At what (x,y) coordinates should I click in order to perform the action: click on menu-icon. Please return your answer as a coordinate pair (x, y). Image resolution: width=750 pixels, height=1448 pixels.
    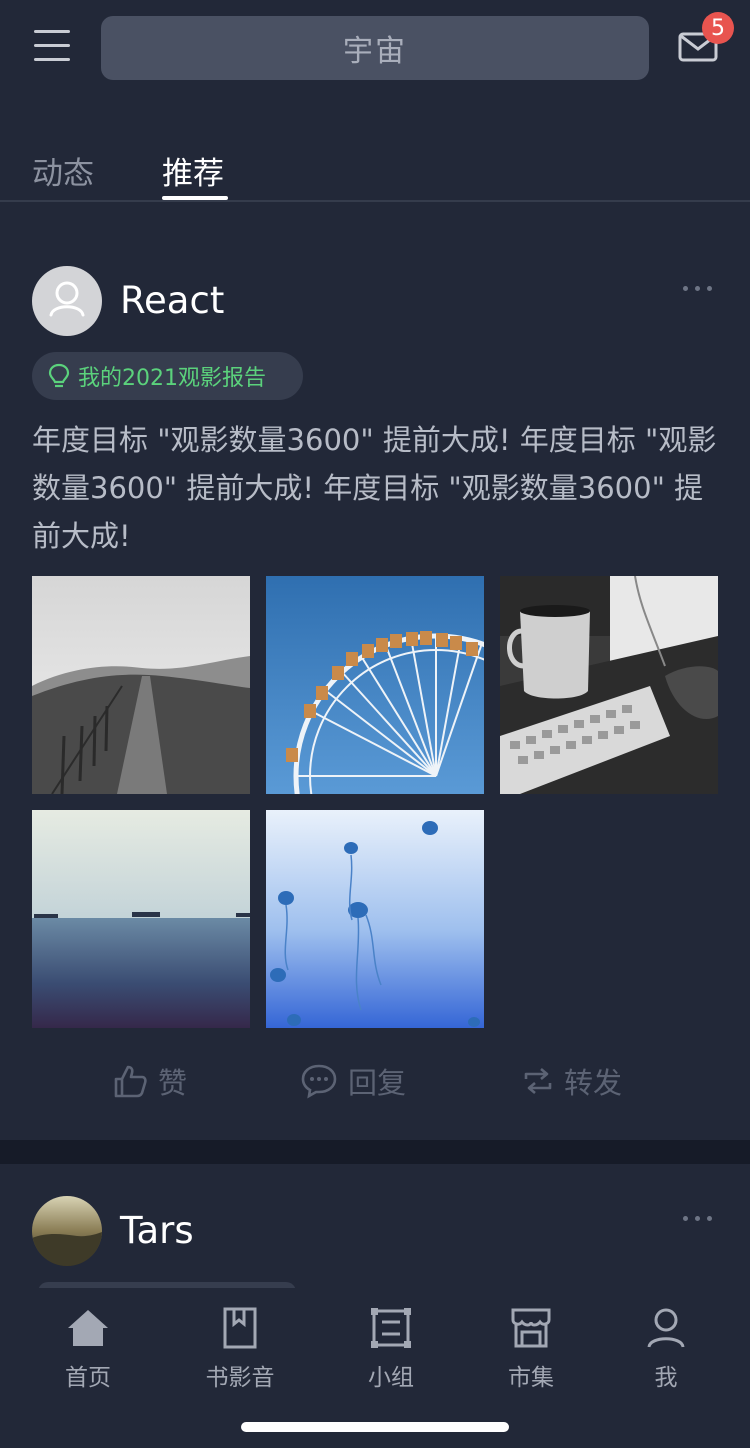
    Looking at the image, I should click on (52, 47).